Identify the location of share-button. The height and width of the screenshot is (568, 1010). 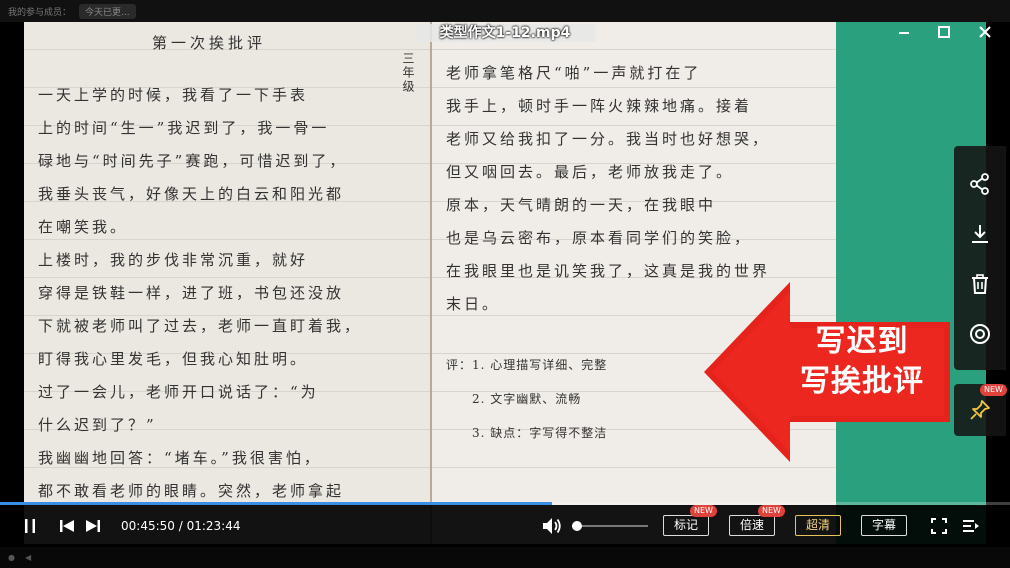
(980, 184).